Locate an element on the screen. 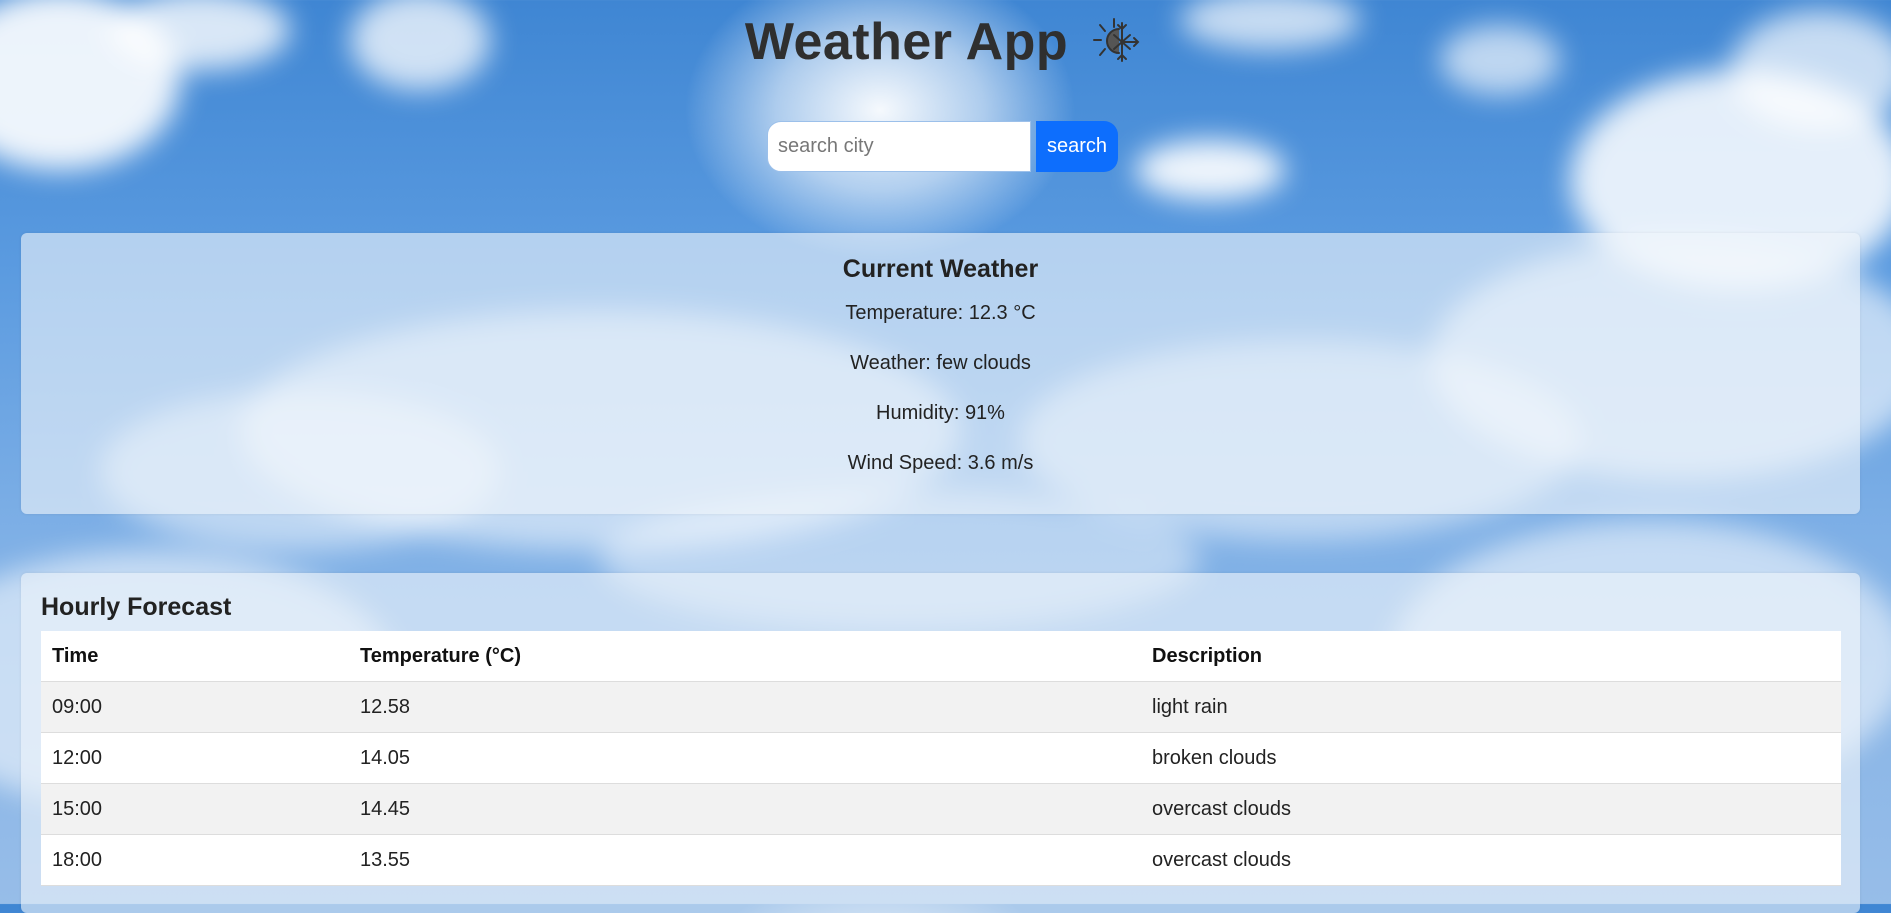 The height and width of the screenshot is (913, 1891). time-cell: 09:00 is located at coordinates (195, 707).